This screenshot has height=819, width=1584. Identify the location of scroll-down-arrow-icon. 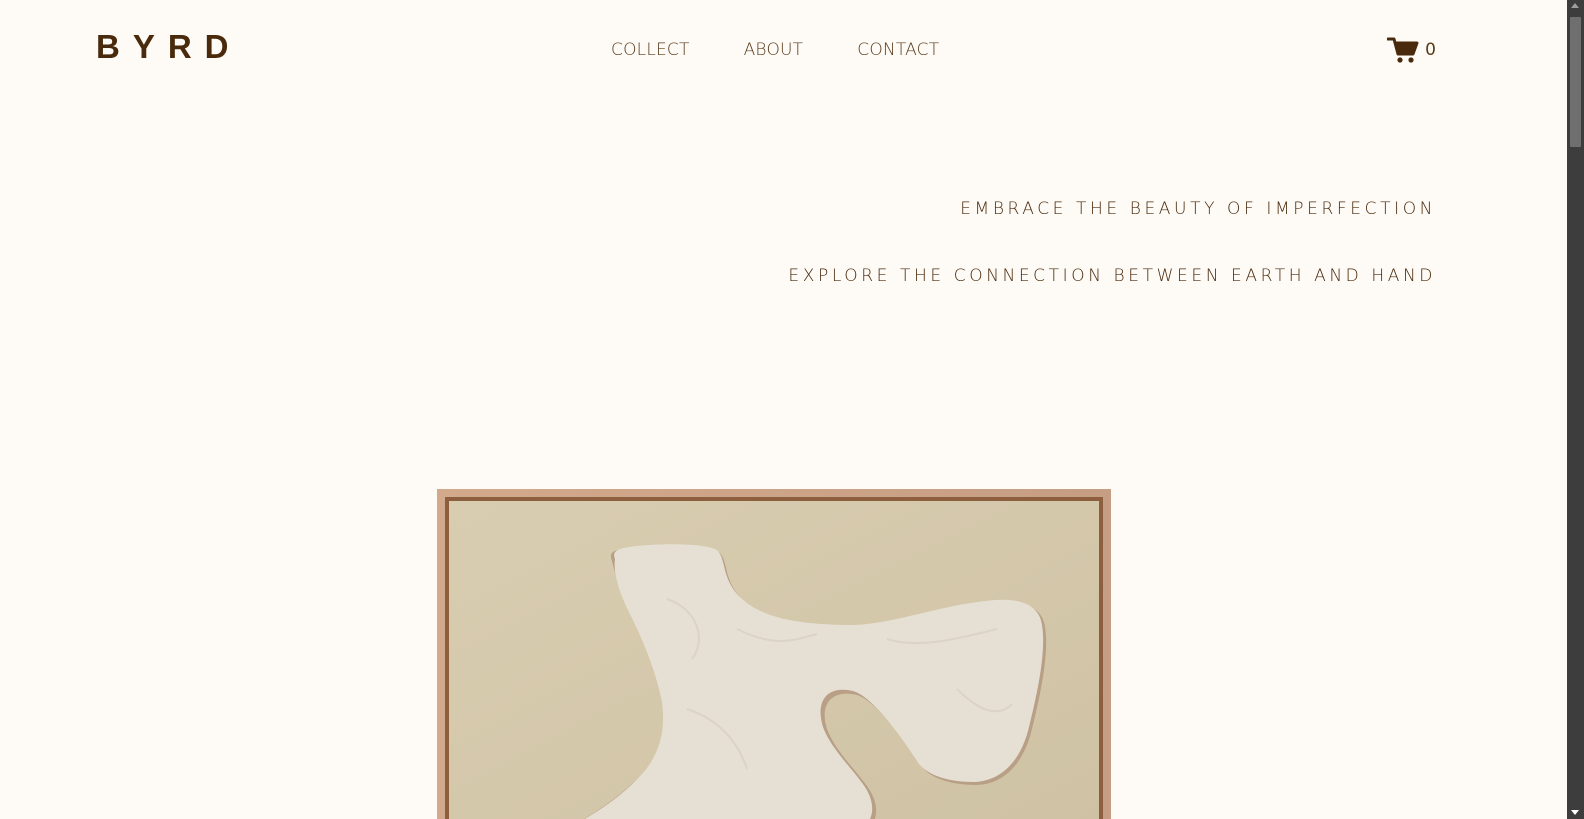
(1575, 812).